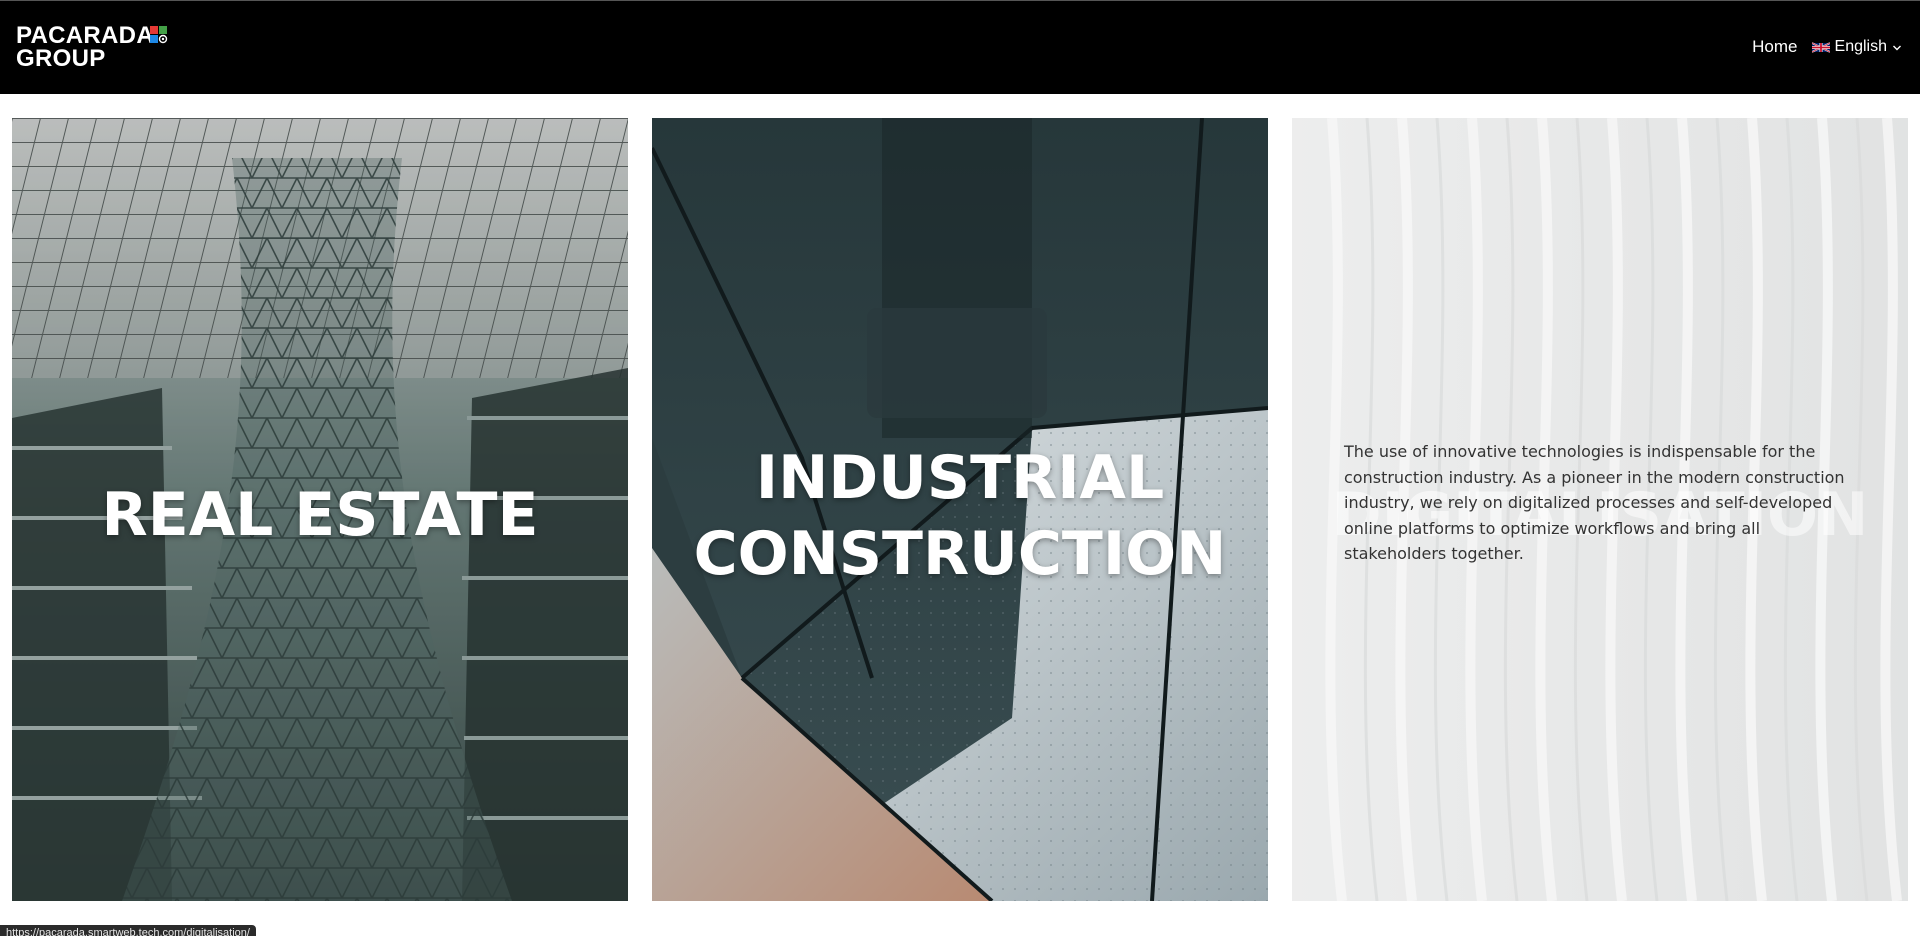  Describe the element at coordinates (61, 58) in the screenshot. I see `logo-line-2: GROUP` at that location.